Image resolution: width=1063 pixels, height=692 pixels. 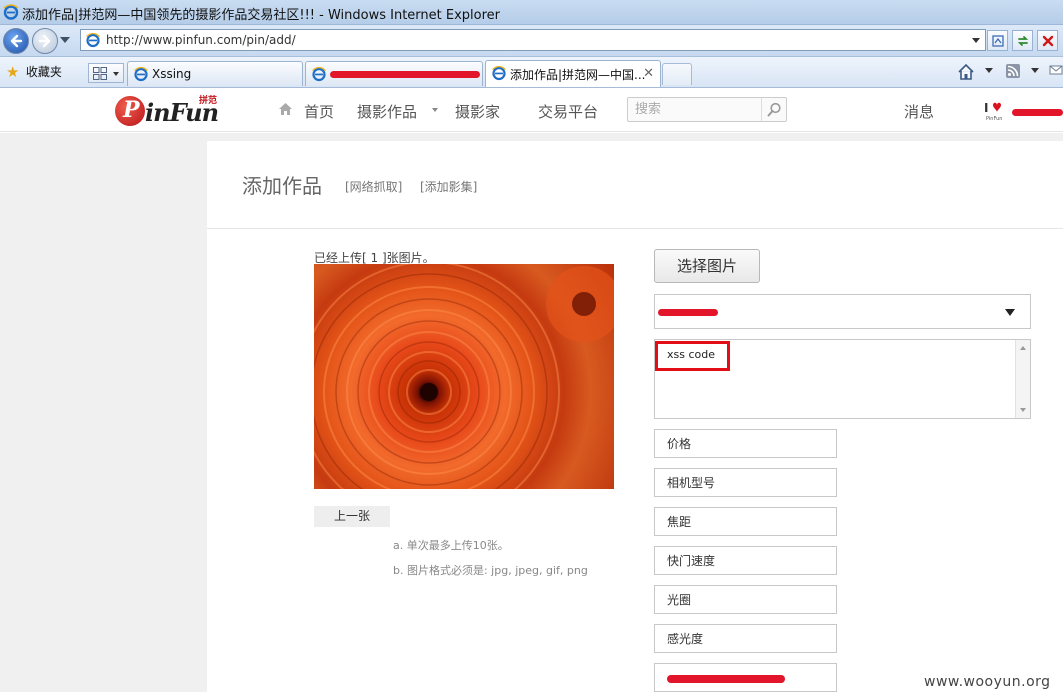 I want to click on mail-icon, so click(x=1056, y=70).